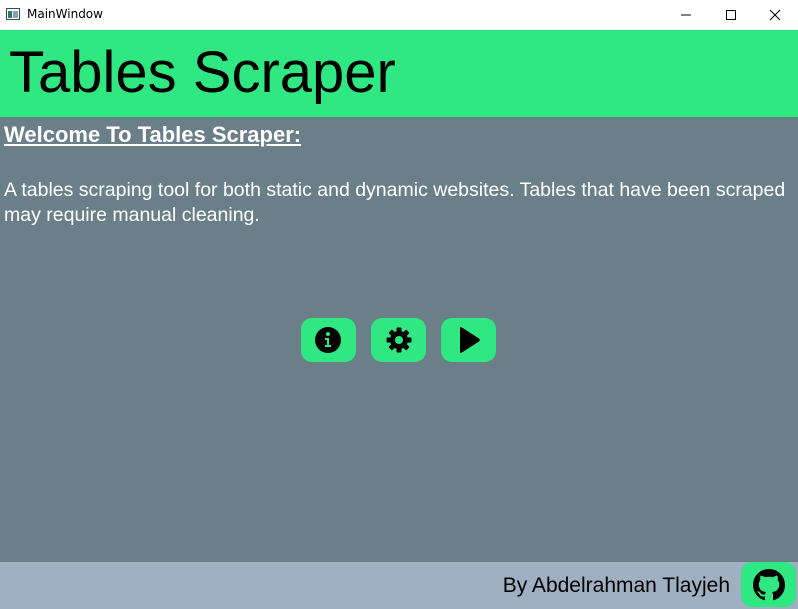 Image resolution: width=798 pixels, height=609 pixels. I want to click on author-credit: By Abdelrahman Tlayjeh, so click(616, 585).